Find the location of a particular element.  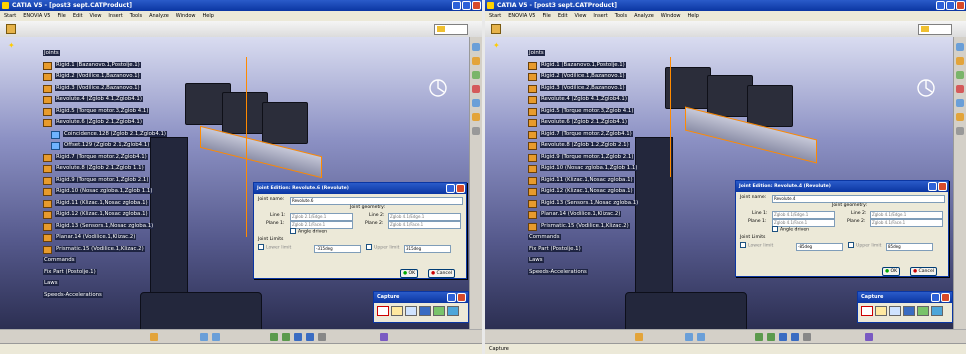

tree-node-constraint: Coincidence.128 (Zglob 2.1,Zglob4.1) is located at coordinates (101, 136).